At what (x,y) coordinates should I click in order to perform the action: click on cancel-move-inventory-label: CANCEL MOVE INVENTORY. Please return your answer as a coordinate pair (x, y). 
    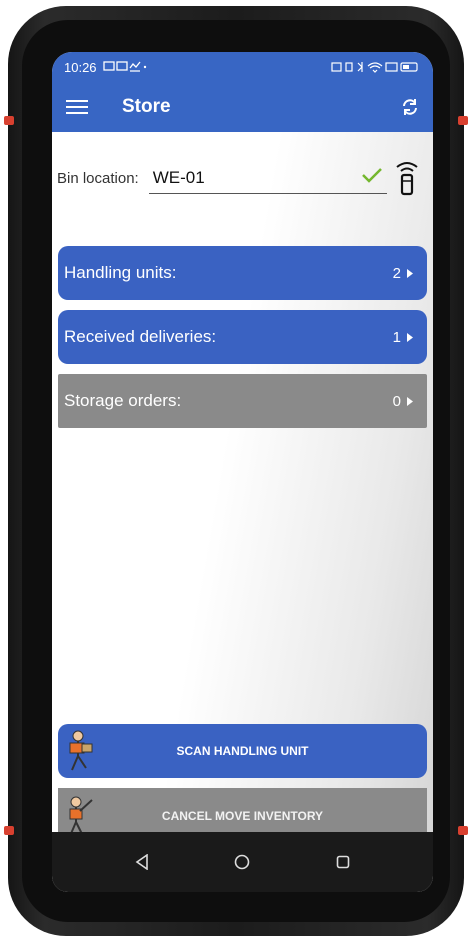
    Looking at the image, I should click on (242, 816).